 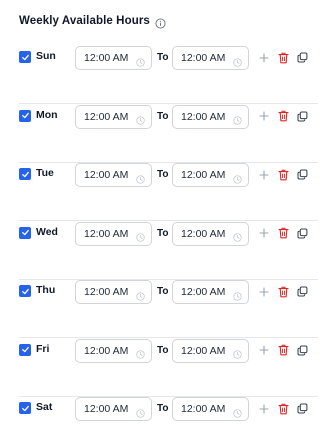 I want to click on day-row-mon: Mon 12:00 AM To 12:00 AM, so click(x=168, y=133).